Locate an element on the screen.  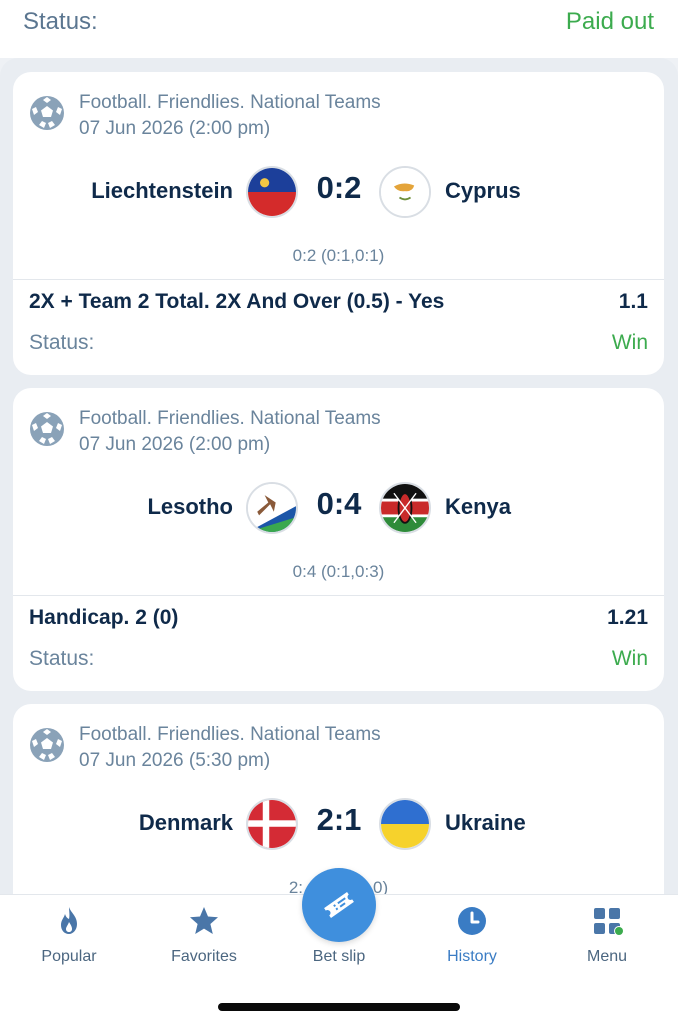
clock-icon is located at coordinates (472, 921).